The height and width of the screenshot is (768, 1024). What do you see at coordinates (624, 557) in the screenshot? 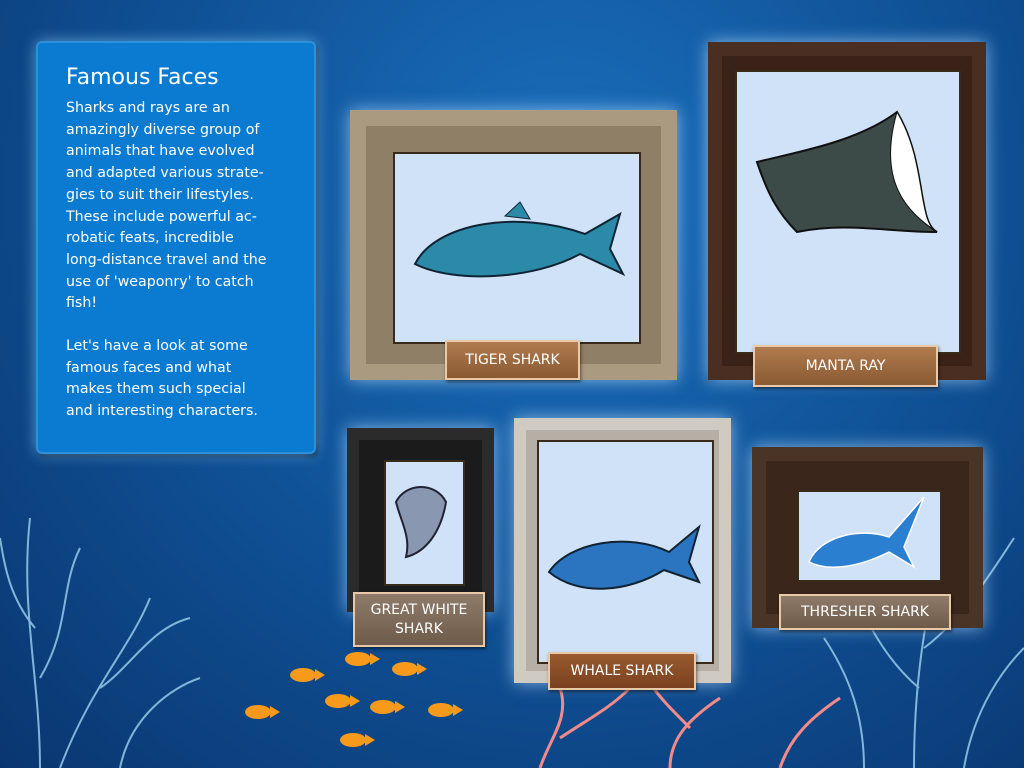
I see `whale-shark-icon` at bounding box center [624, 557].